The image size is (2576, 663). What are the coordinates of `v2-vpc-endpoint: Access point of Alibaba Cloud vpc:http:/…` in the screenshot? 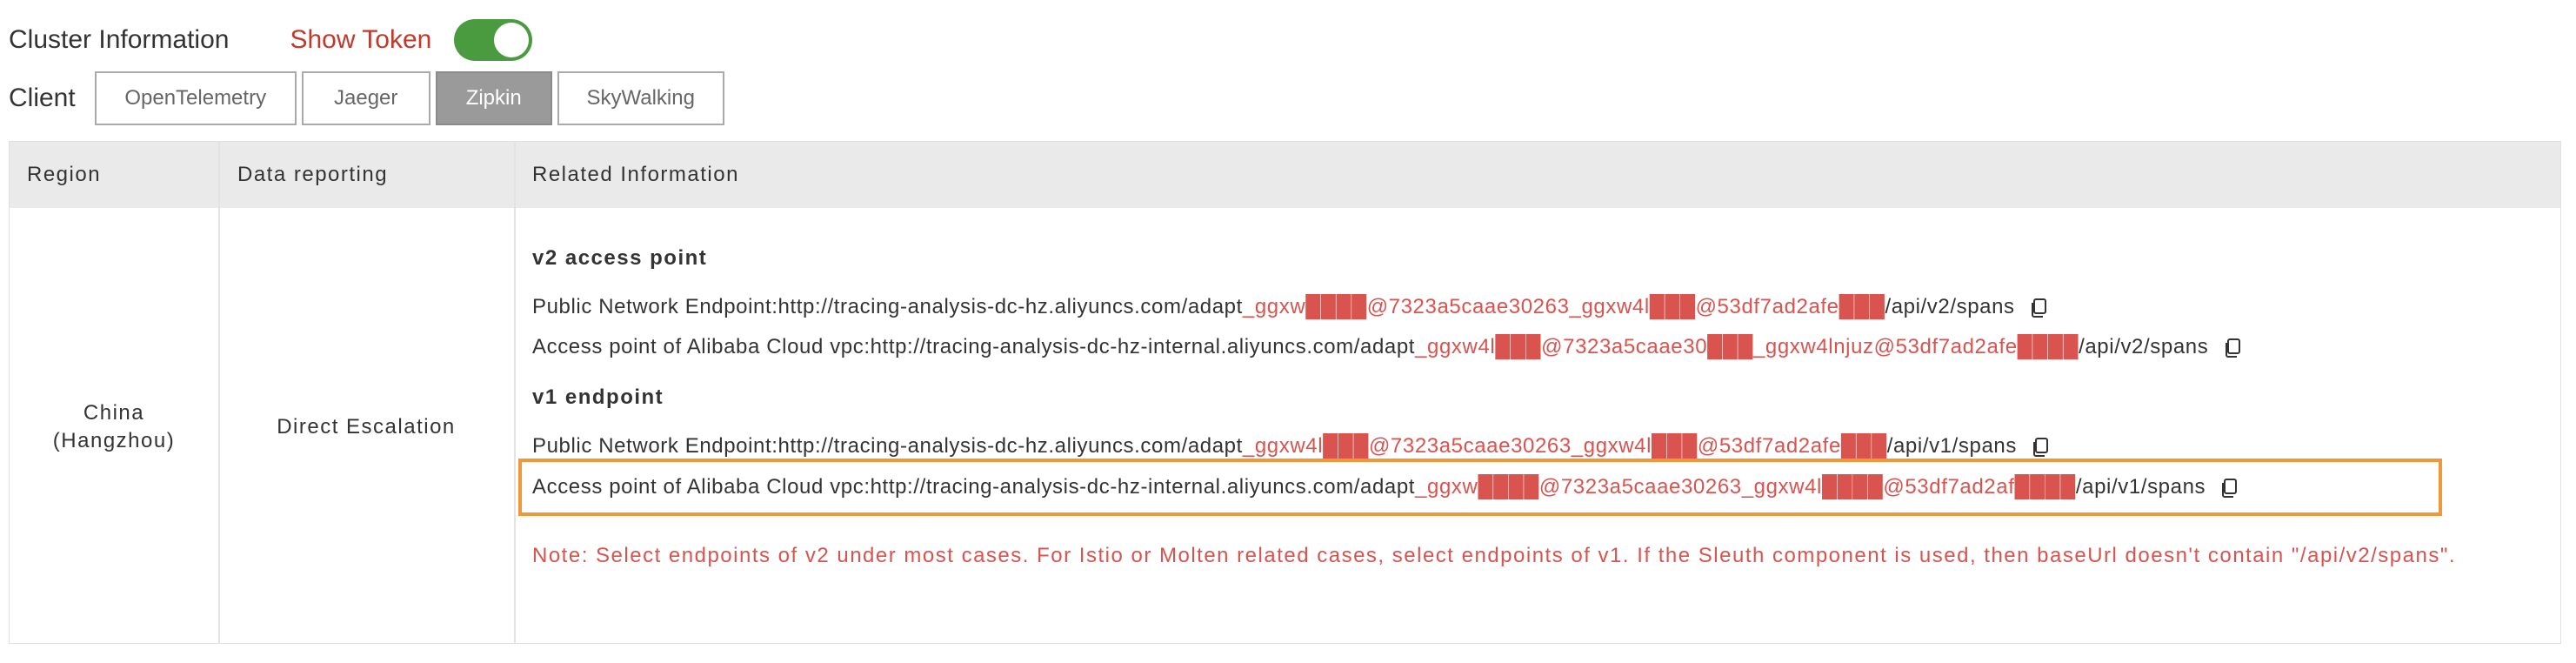 It's located at (1386, 347).